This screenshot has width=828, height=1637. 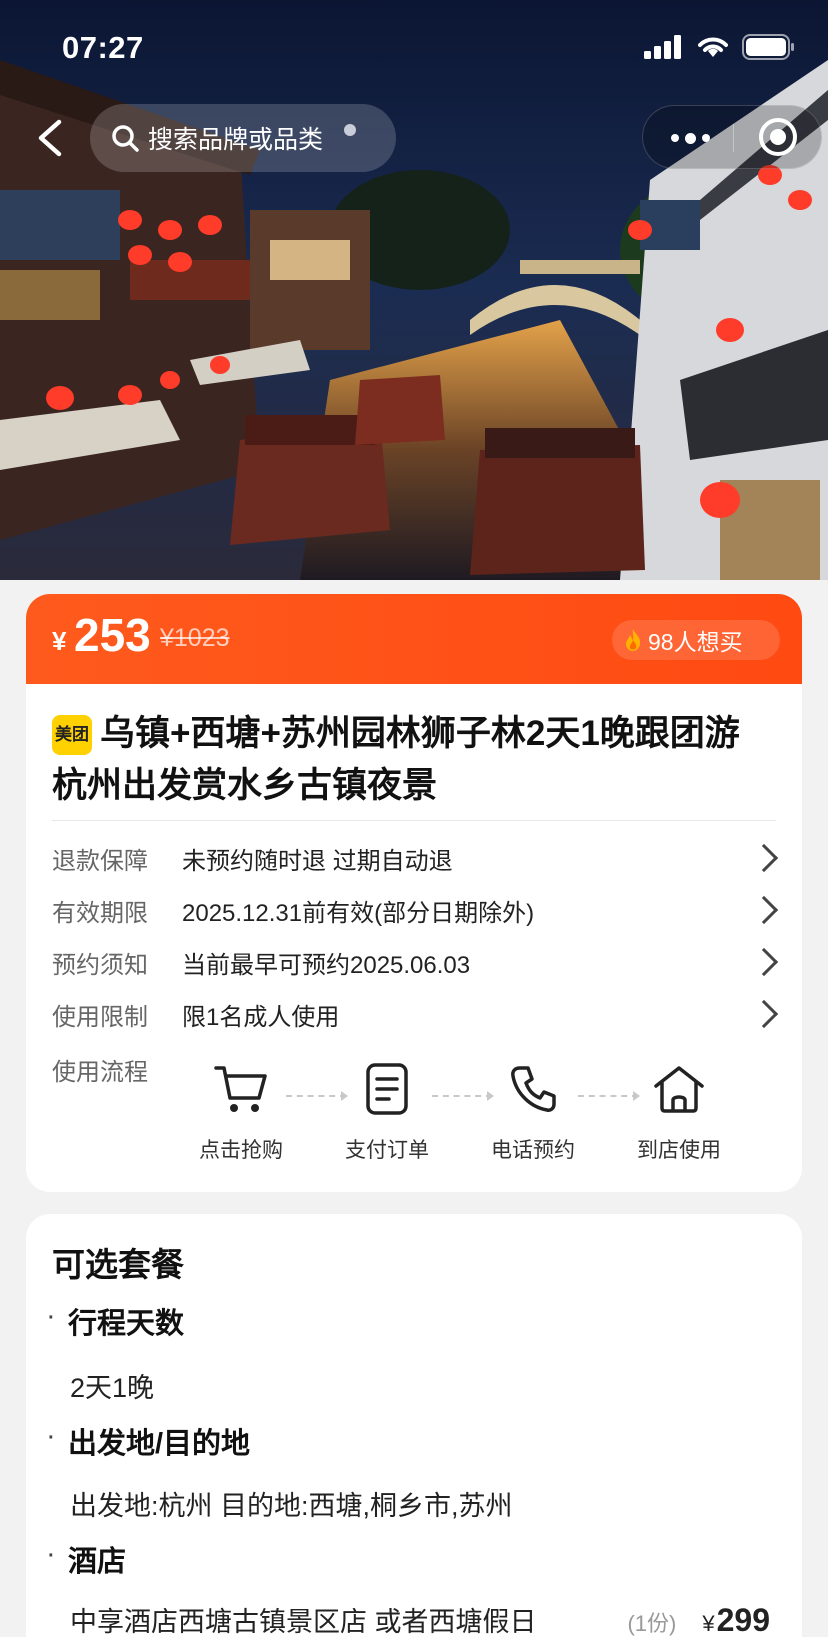 I want to click on original-price: ¥1023, so click(x=195, y=638).